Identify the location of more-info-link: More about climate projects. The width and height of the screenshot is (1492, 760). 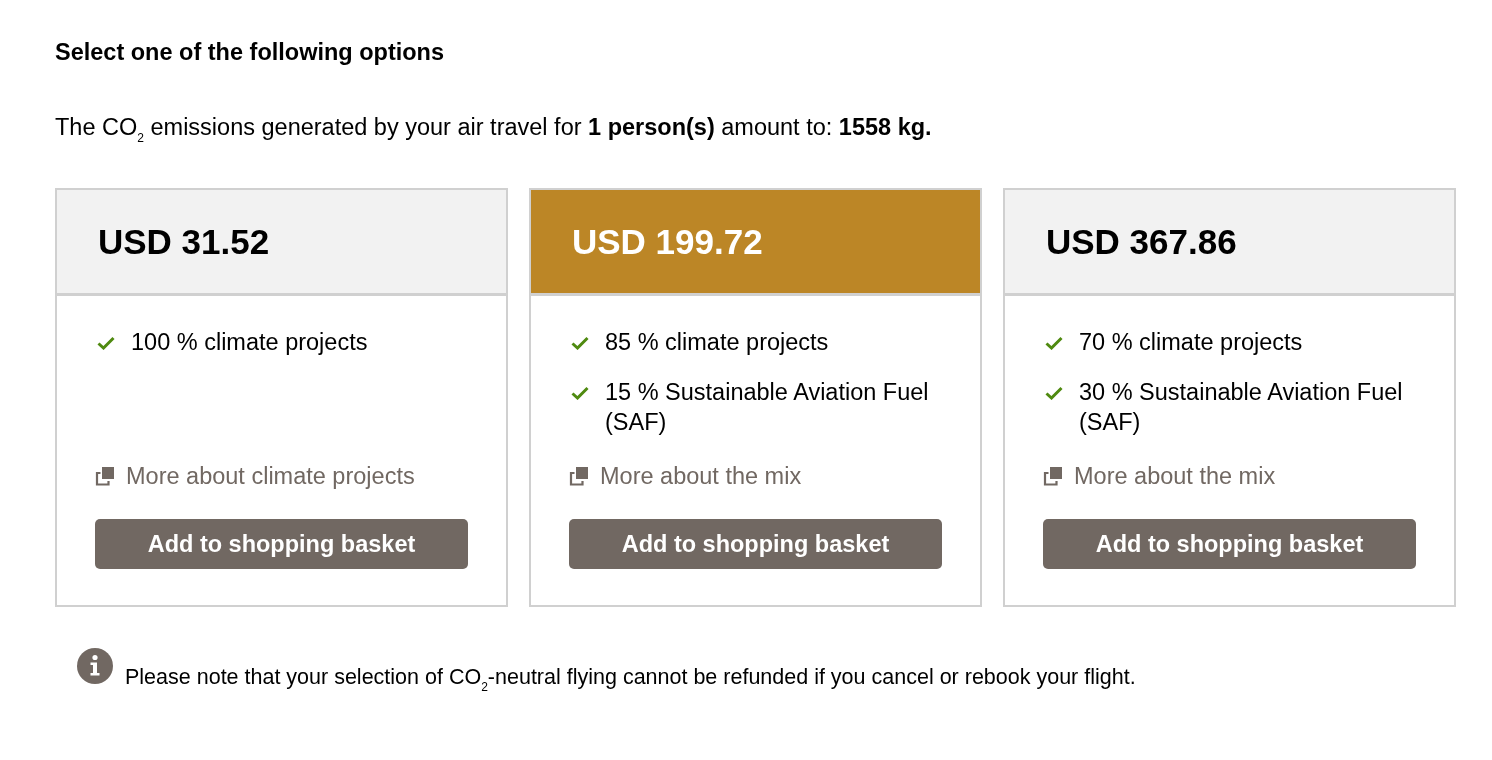
(255, 476).